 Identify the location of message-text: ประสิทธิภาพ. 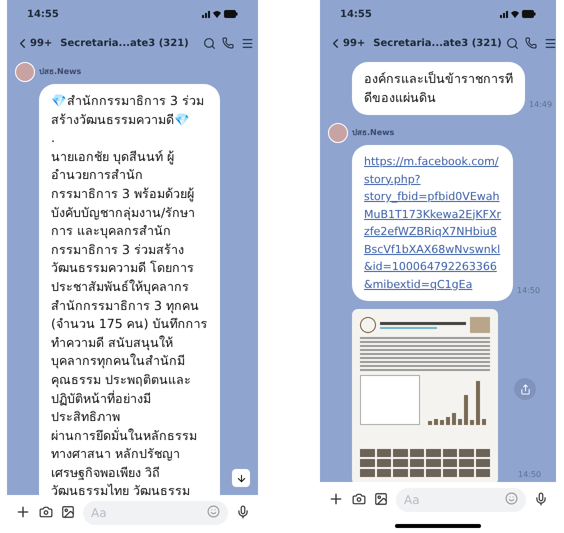
(86, 417).